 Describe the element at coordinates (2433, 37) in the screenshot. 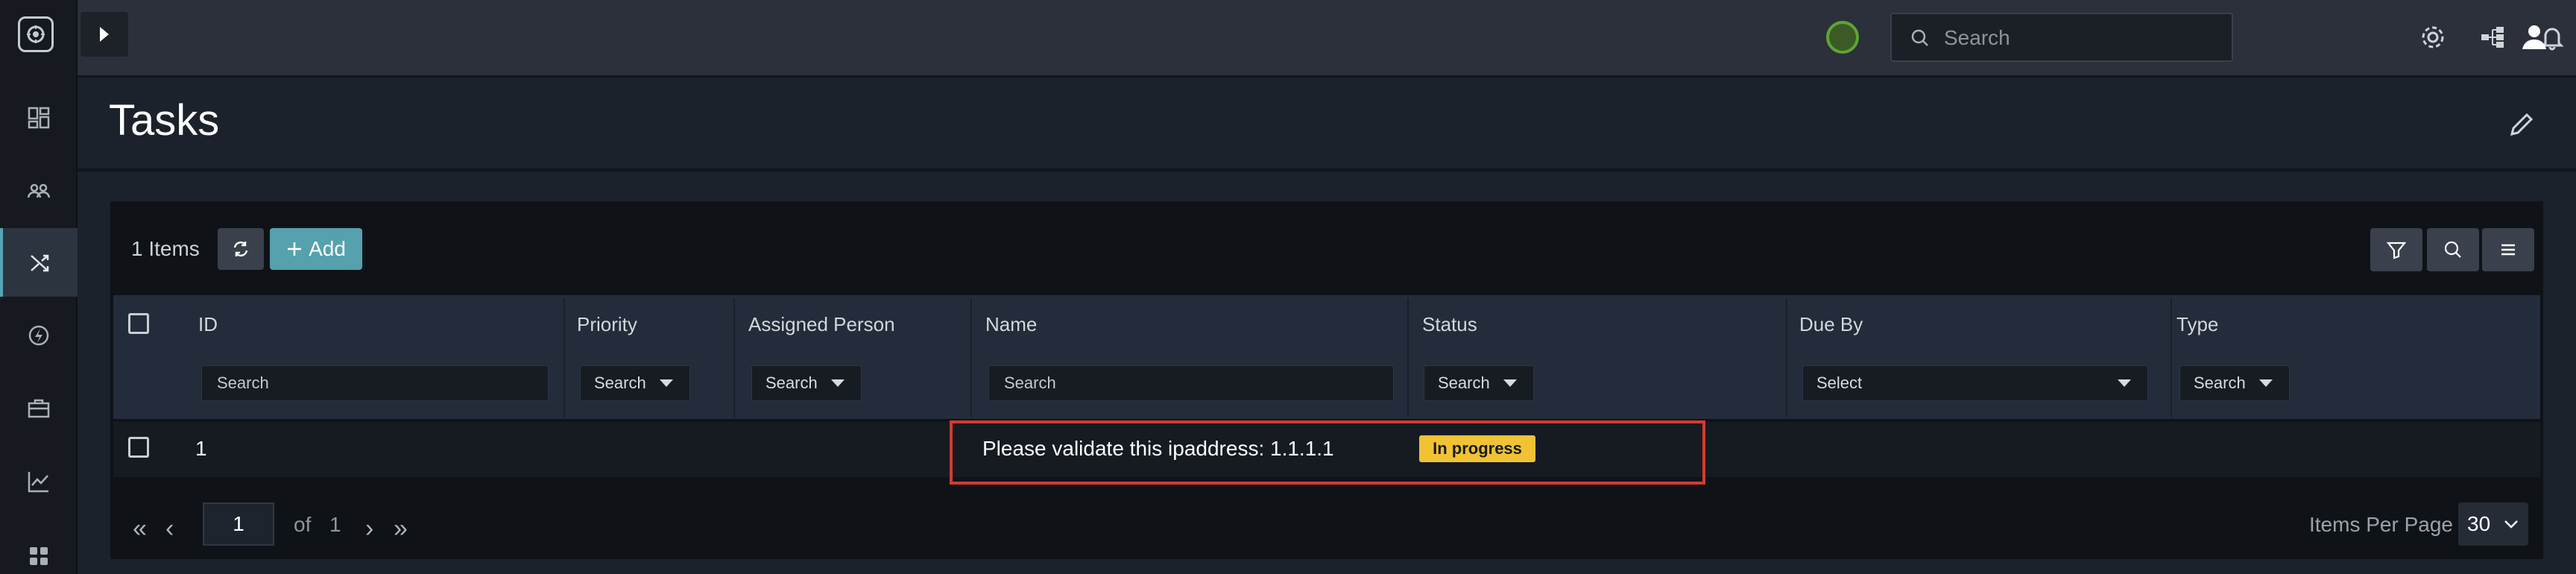

I see `settings-gear-icon` at that location.